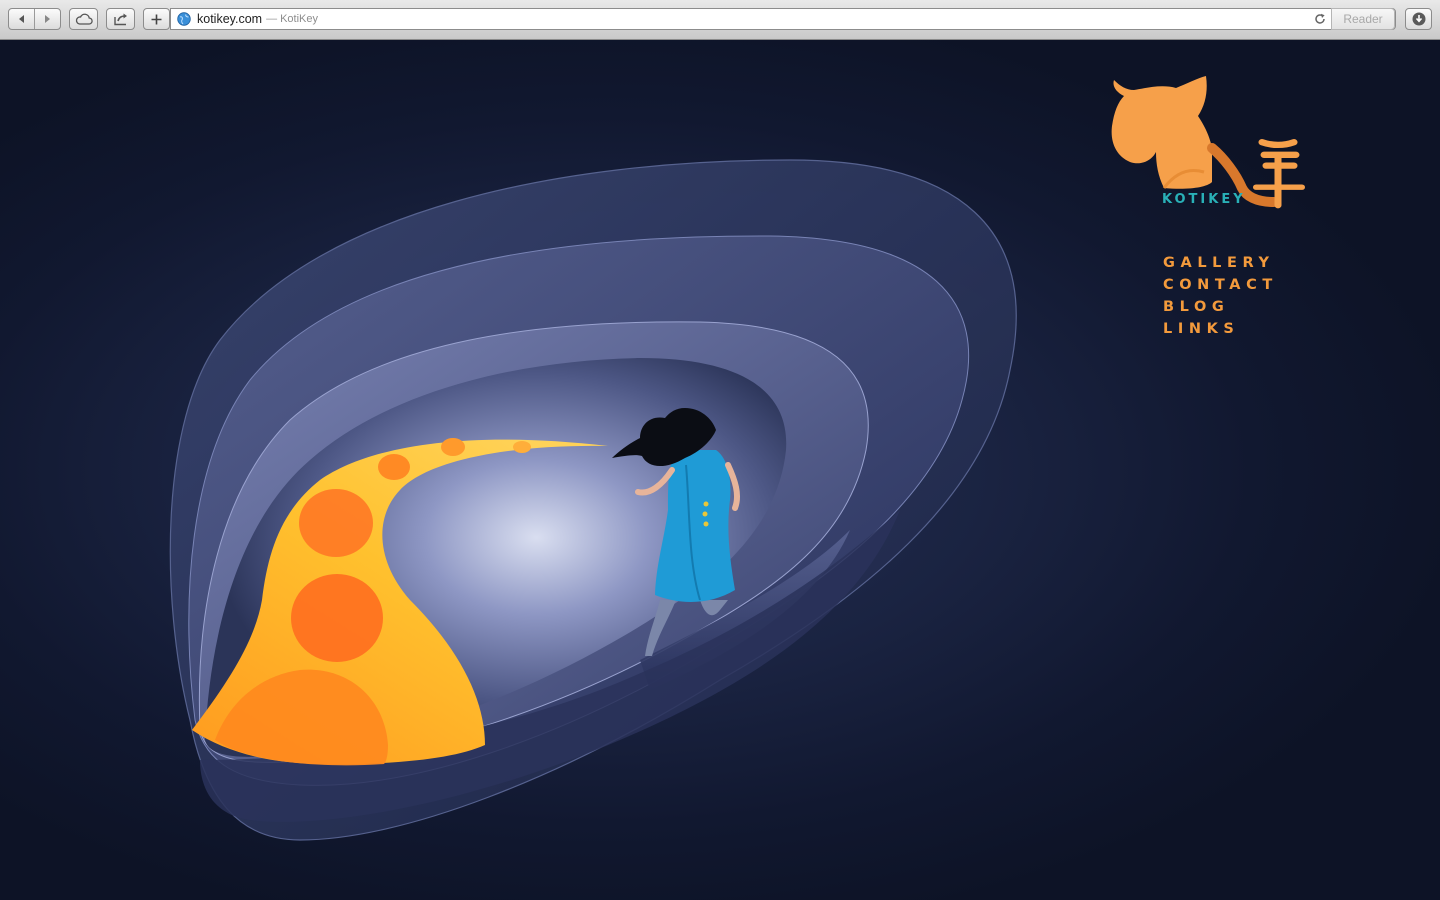  I want to click on plus-icon, so click(156, 19).